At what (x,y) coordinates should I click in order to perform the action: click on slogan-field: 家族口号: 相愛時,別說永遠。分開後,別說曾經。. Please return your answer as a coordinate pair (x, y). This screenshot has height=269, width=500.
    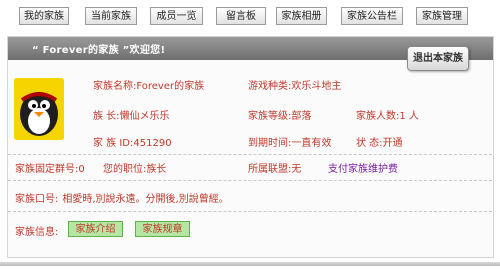
    Looking at the image, I should click on (122, 197).